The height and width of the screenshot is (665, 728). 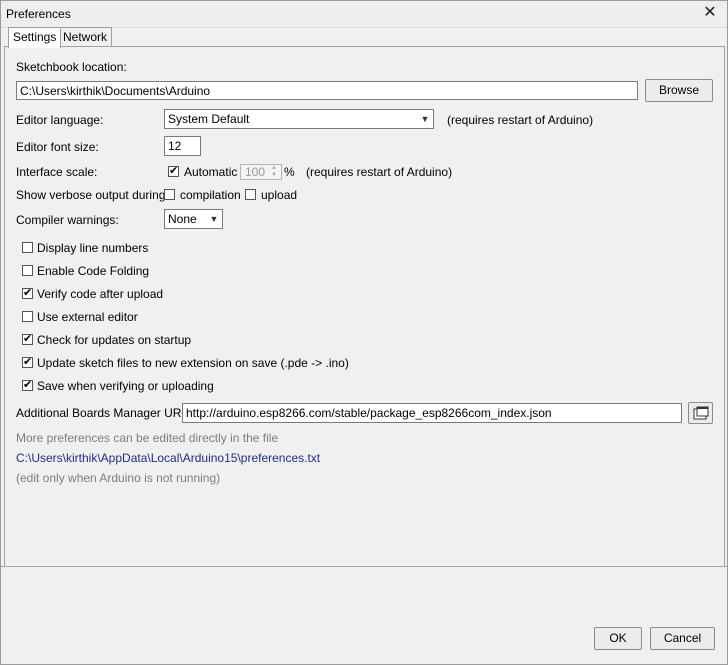 I want to click on language-select: System Default ▼, so click(x=299, y=119).